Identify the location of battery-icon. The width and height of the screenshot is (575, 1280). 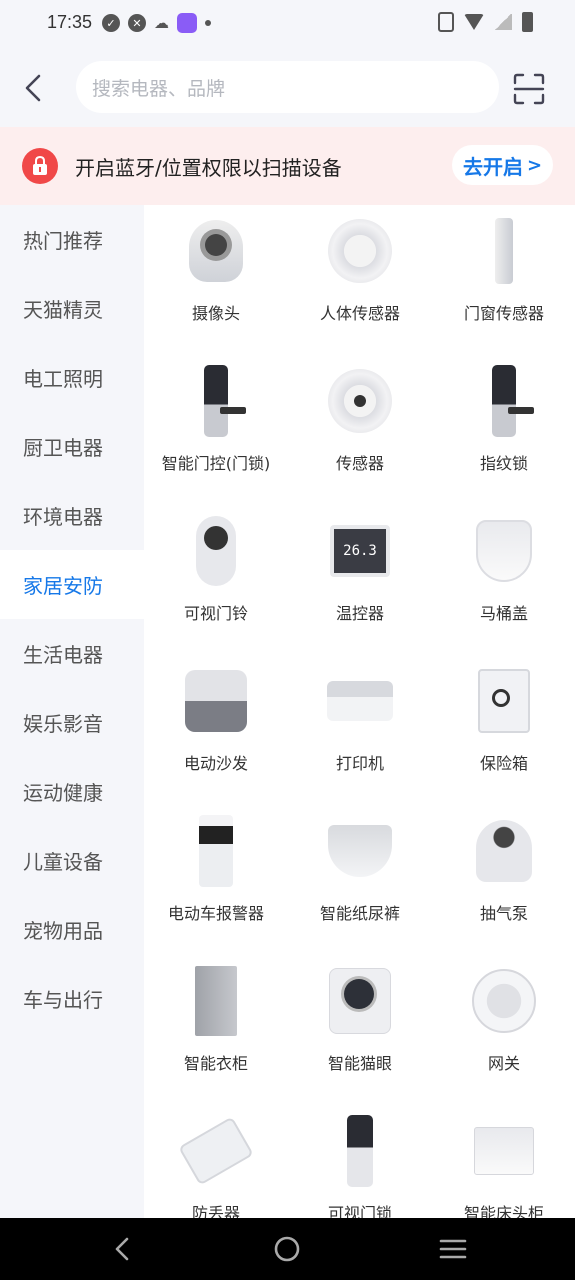
(527, 22).